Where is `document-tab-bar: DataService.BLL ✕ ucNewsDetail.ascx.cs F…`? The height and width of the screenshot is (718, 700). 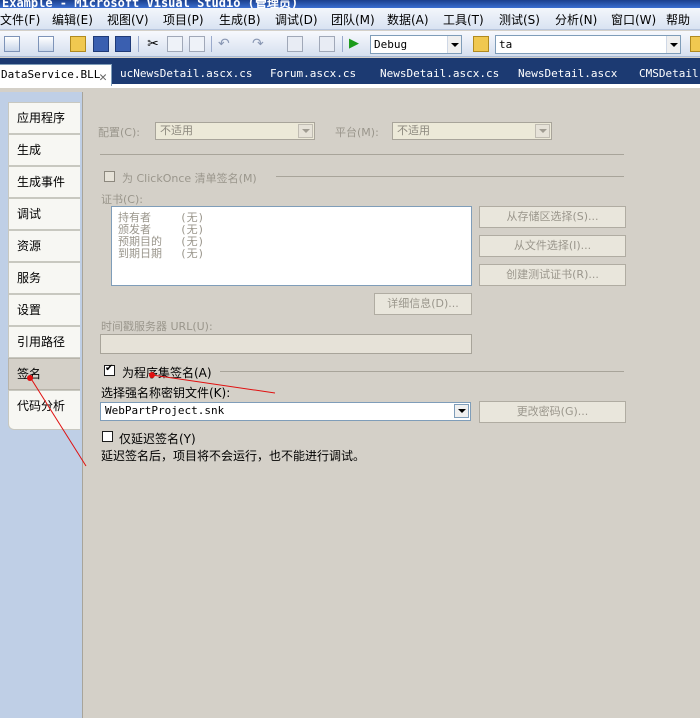
document-tab-bar: DataService.BLL ✕ ucNewsDetail.ascx.cs F… is located at coordinates (350, 73).